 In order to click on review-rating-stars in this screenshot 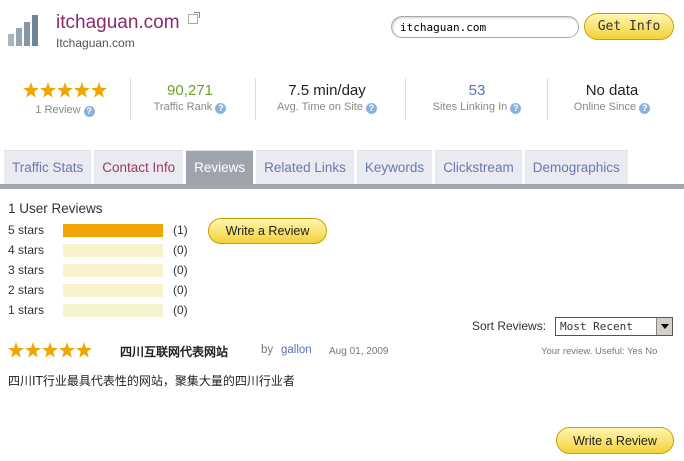, I will do `click(50, 352)`.